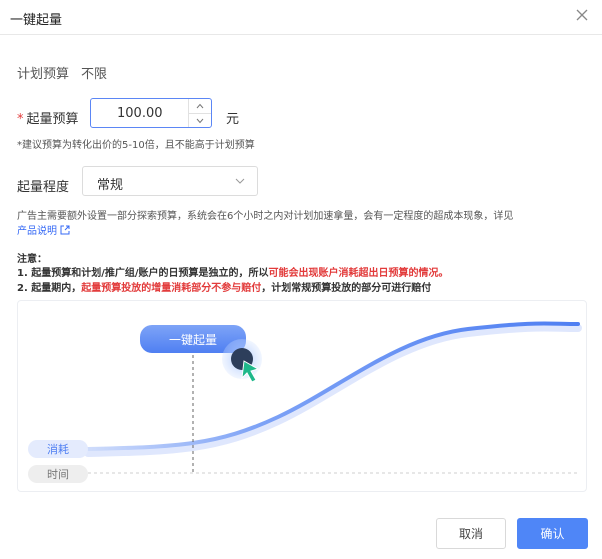 This screenshot has height=559, width=602. I want to click on close-icon, so click(582, 15).